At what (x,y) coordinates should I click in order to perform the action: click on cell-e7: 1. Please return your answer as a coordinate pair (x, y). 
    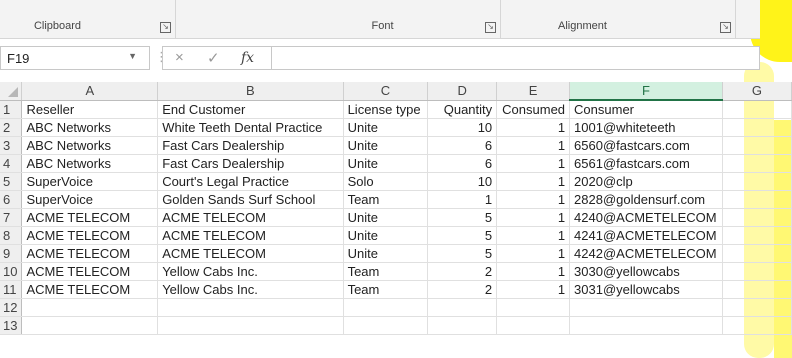
    Looking at the image, I should click on (533, 217).